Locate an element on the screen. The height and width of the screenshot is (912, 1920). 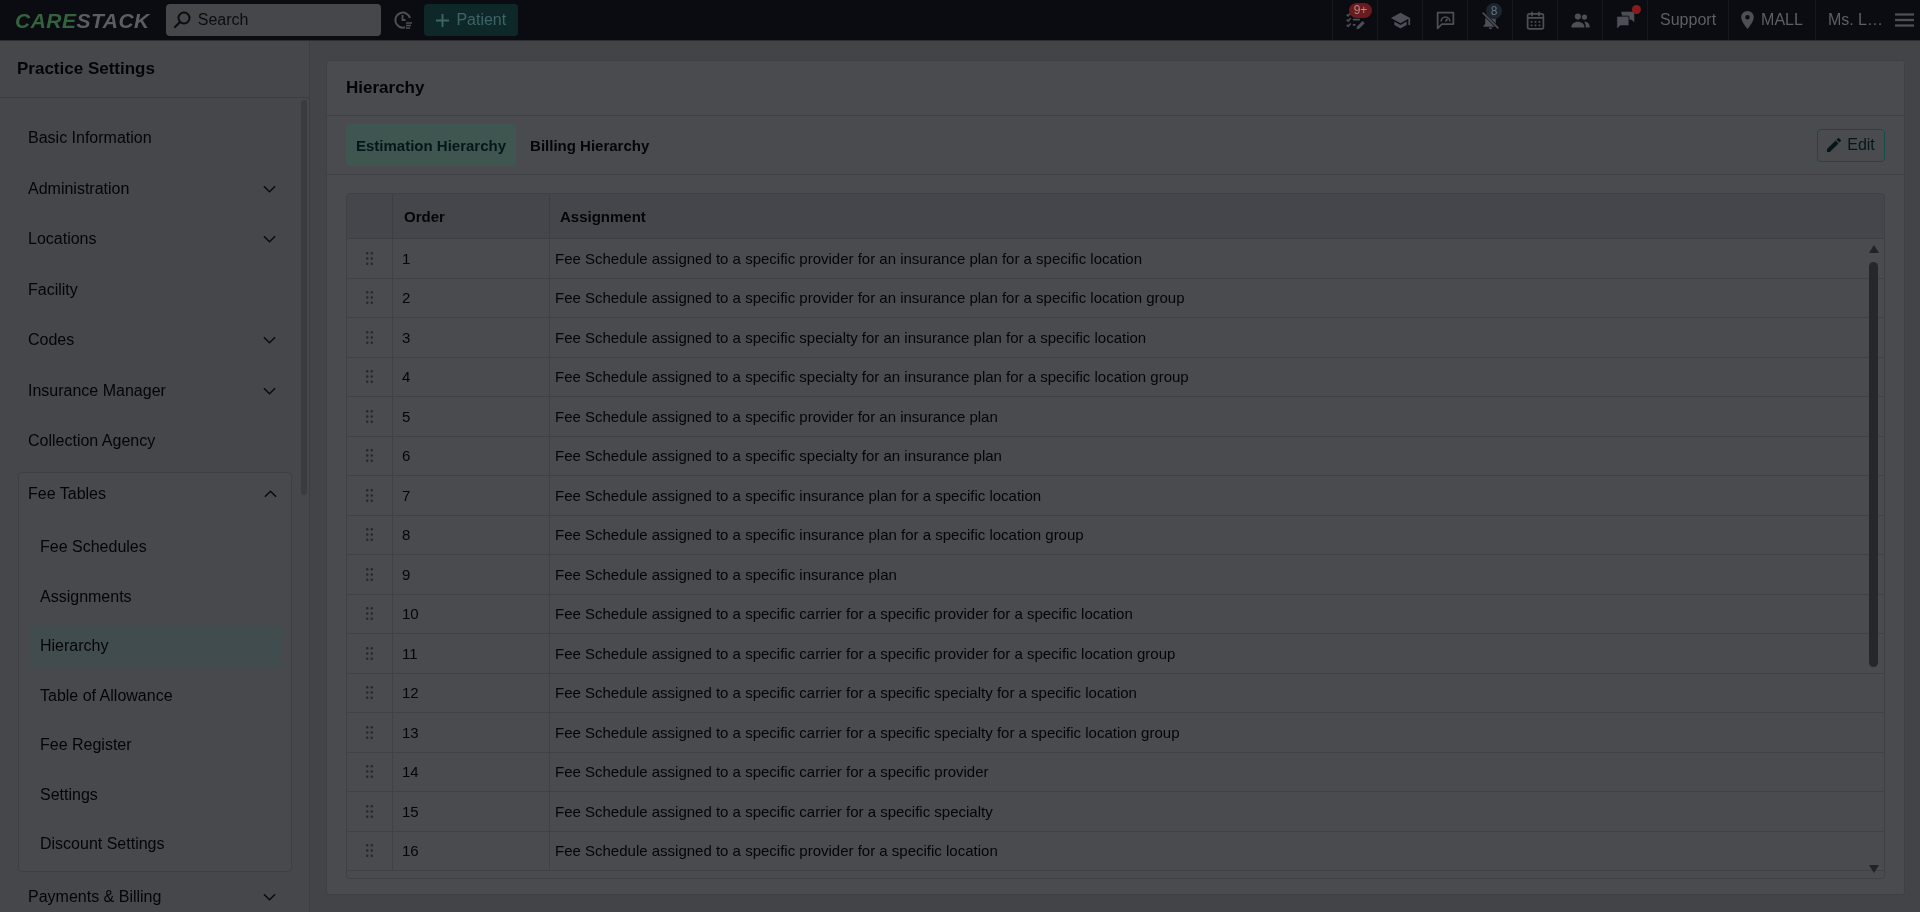
tab: Estimation Hierarchy is located at coordinates (431, 145).